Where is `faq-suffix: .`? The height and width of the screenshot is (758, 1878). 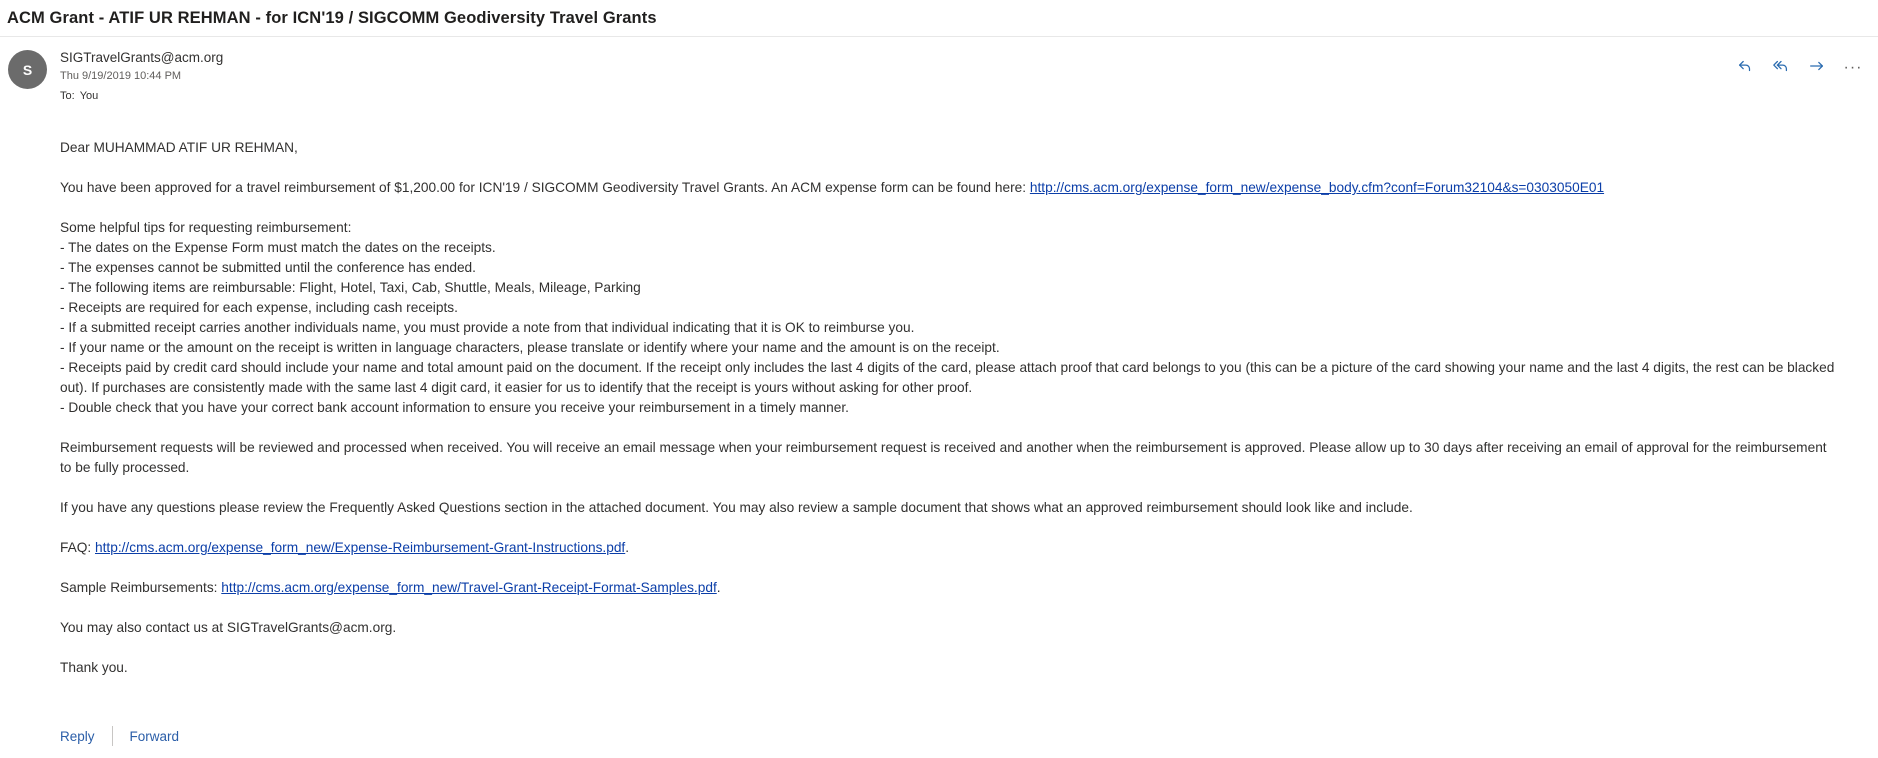 faq-suffix: . is located at coordinates (627, 547).